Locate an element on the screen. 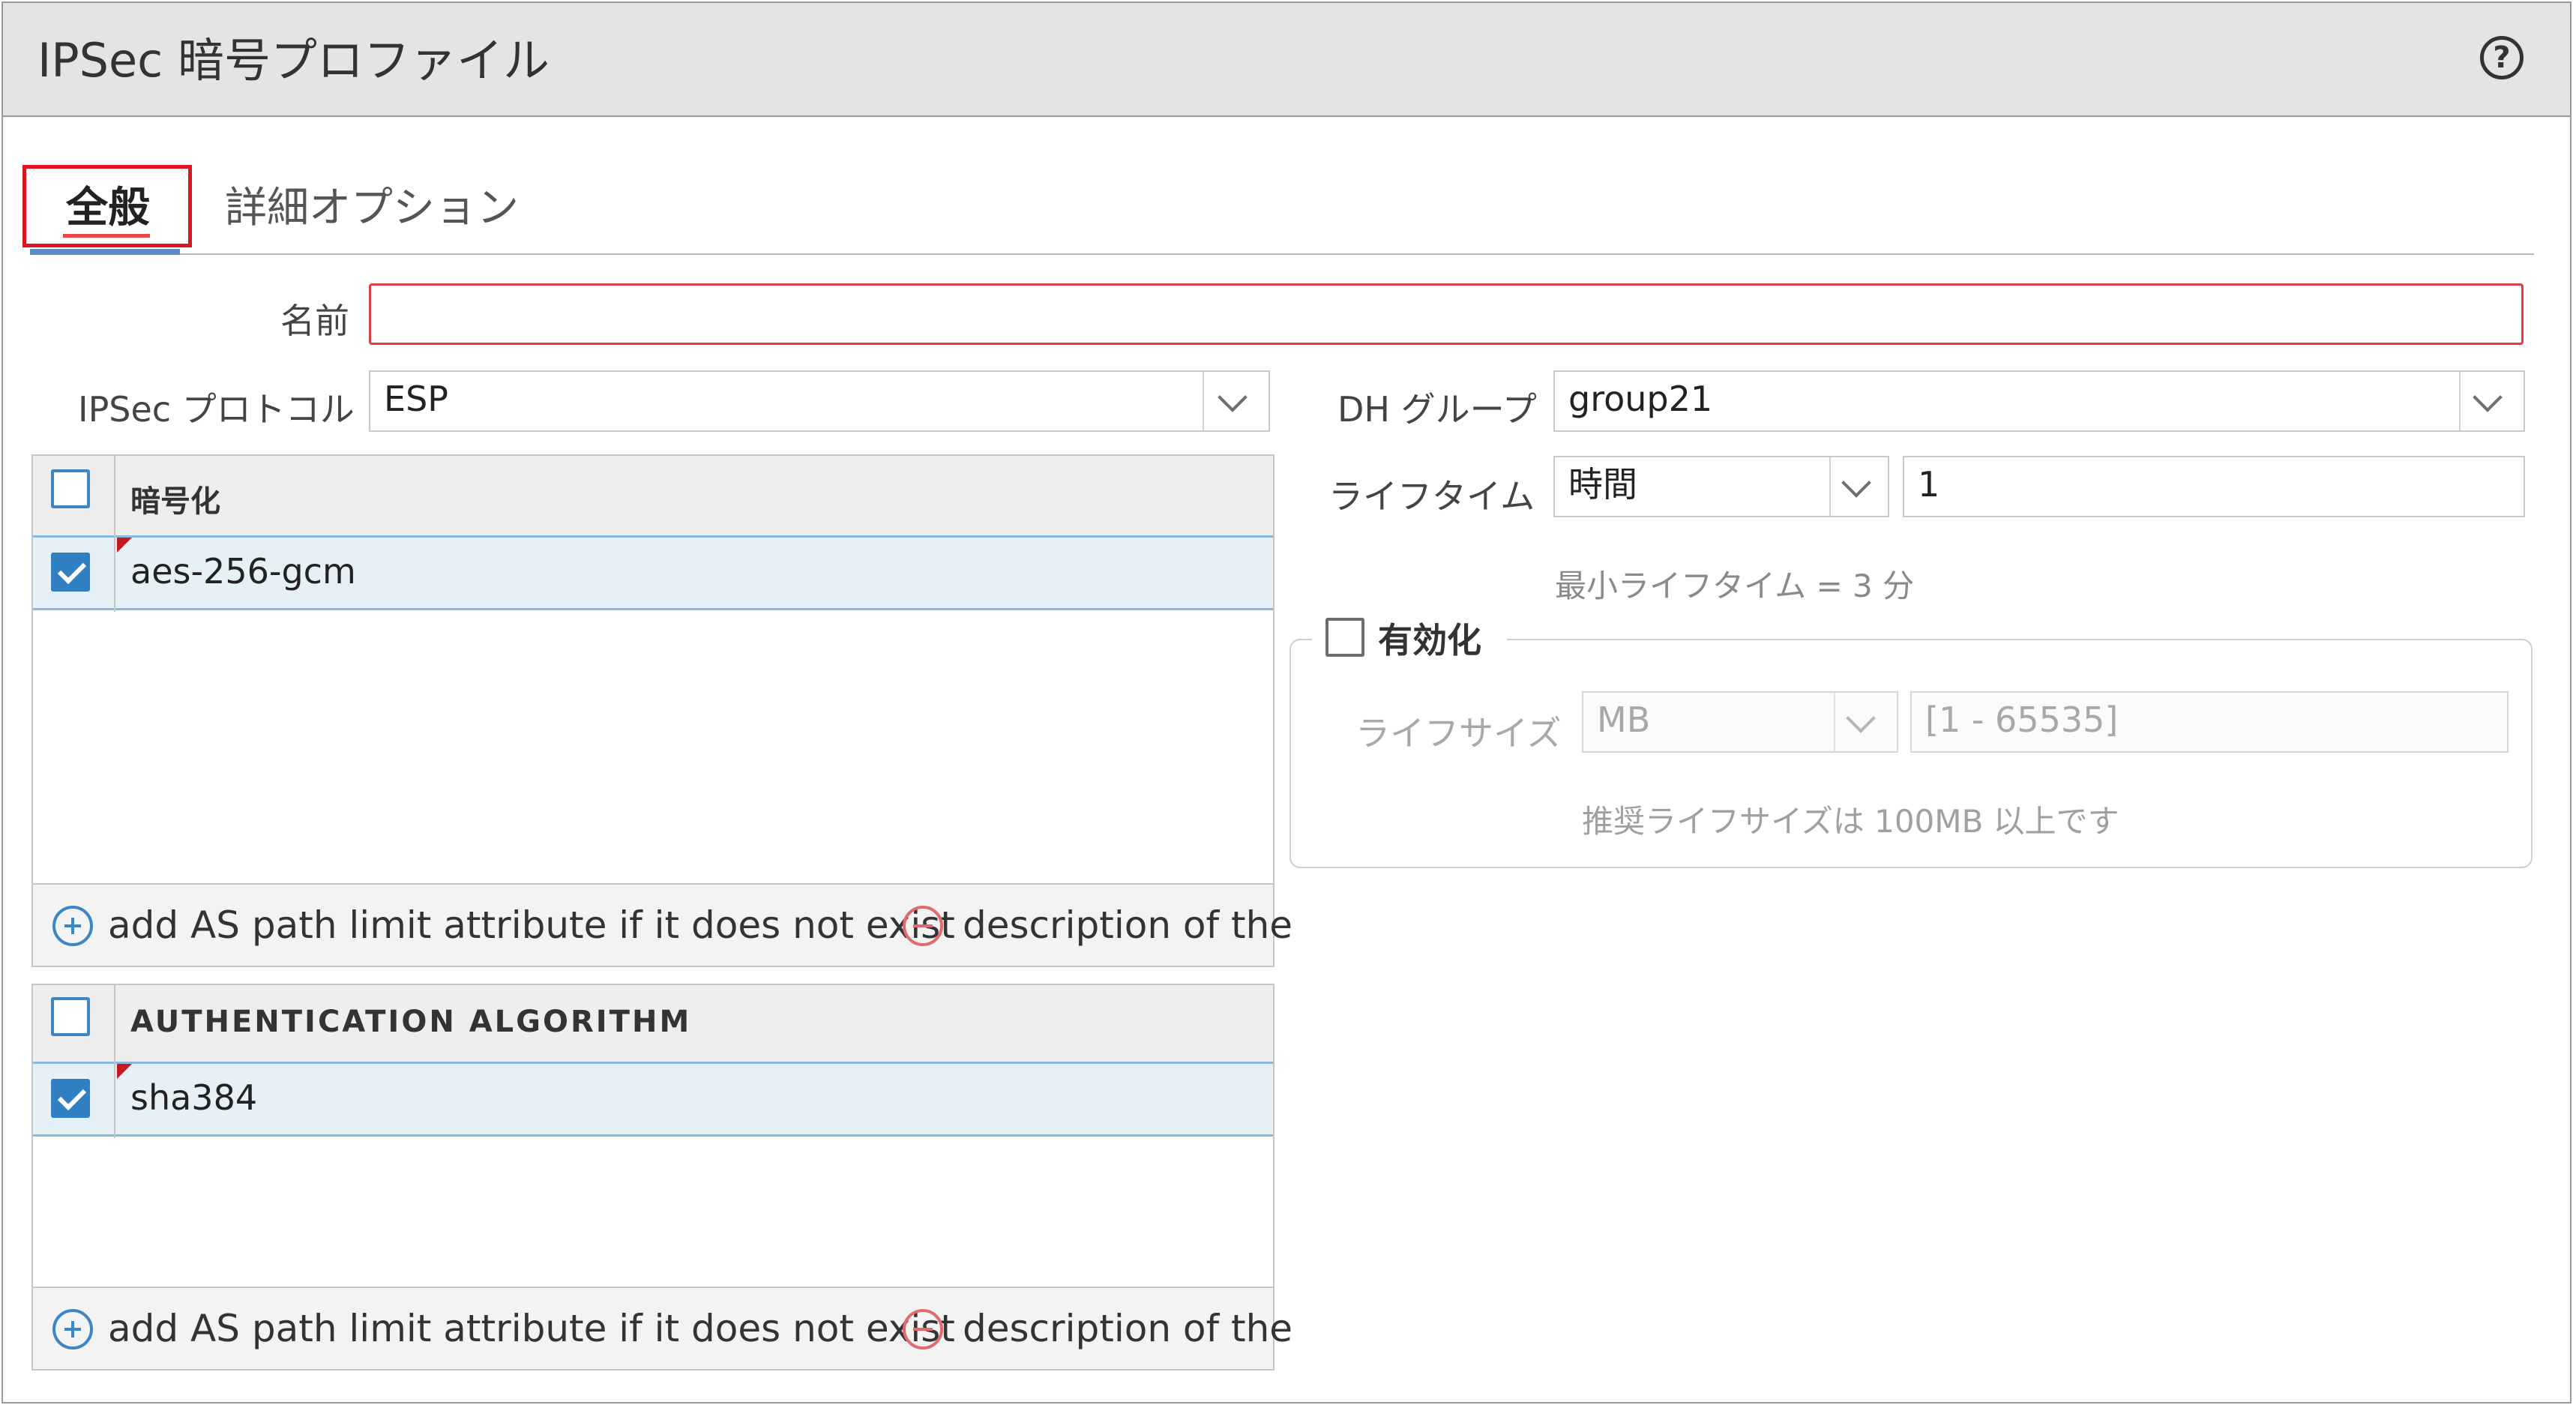 The width and height of the screenshot is (2576, 1408). table-row: sha384 is located at coordinates (653, 1099).